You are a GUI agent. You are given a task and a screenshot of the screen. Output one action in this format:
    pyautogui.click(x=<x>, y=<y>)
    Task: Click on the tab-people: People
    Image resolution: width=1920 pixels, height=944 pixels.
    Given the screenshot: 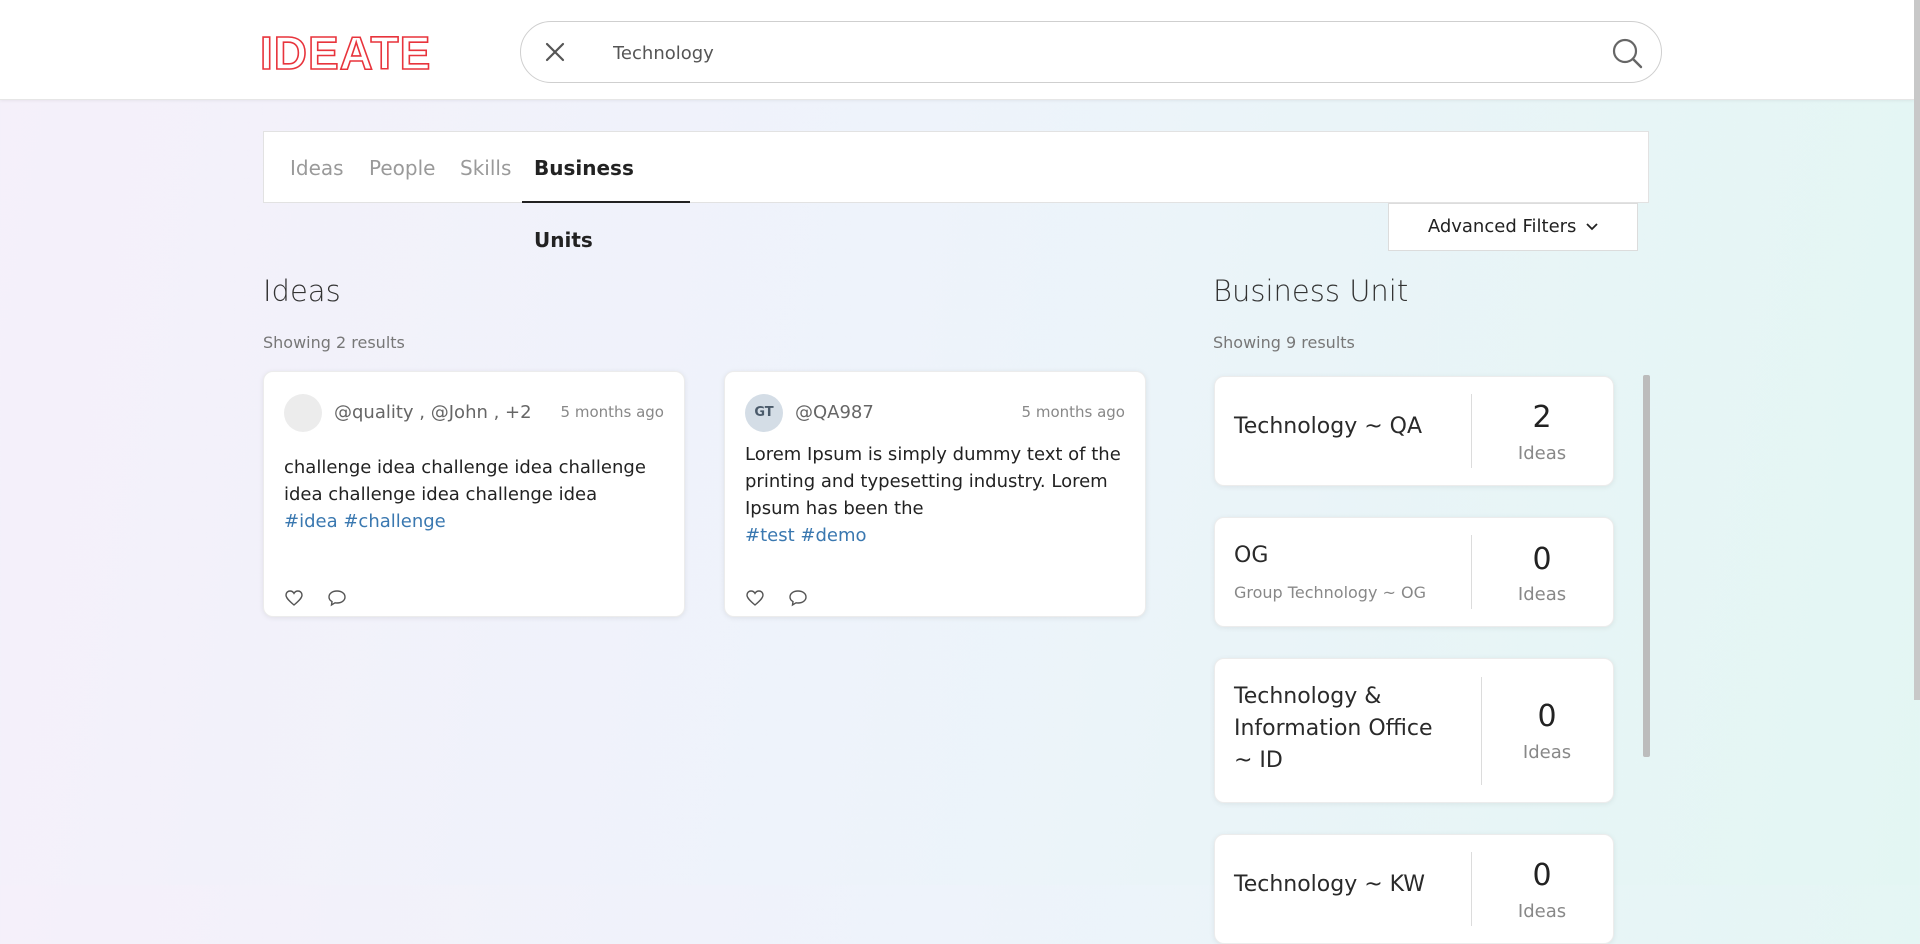 What is the action you would take?
    pyautogui.click(x=402, y=167)
    